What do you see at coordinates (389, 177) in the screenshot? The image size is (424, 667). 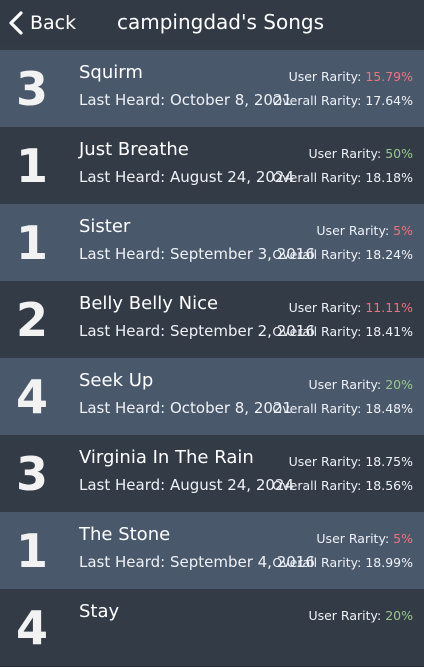 I see `overall-rarity-value: 18.18%` at bounding box center [389, 177].